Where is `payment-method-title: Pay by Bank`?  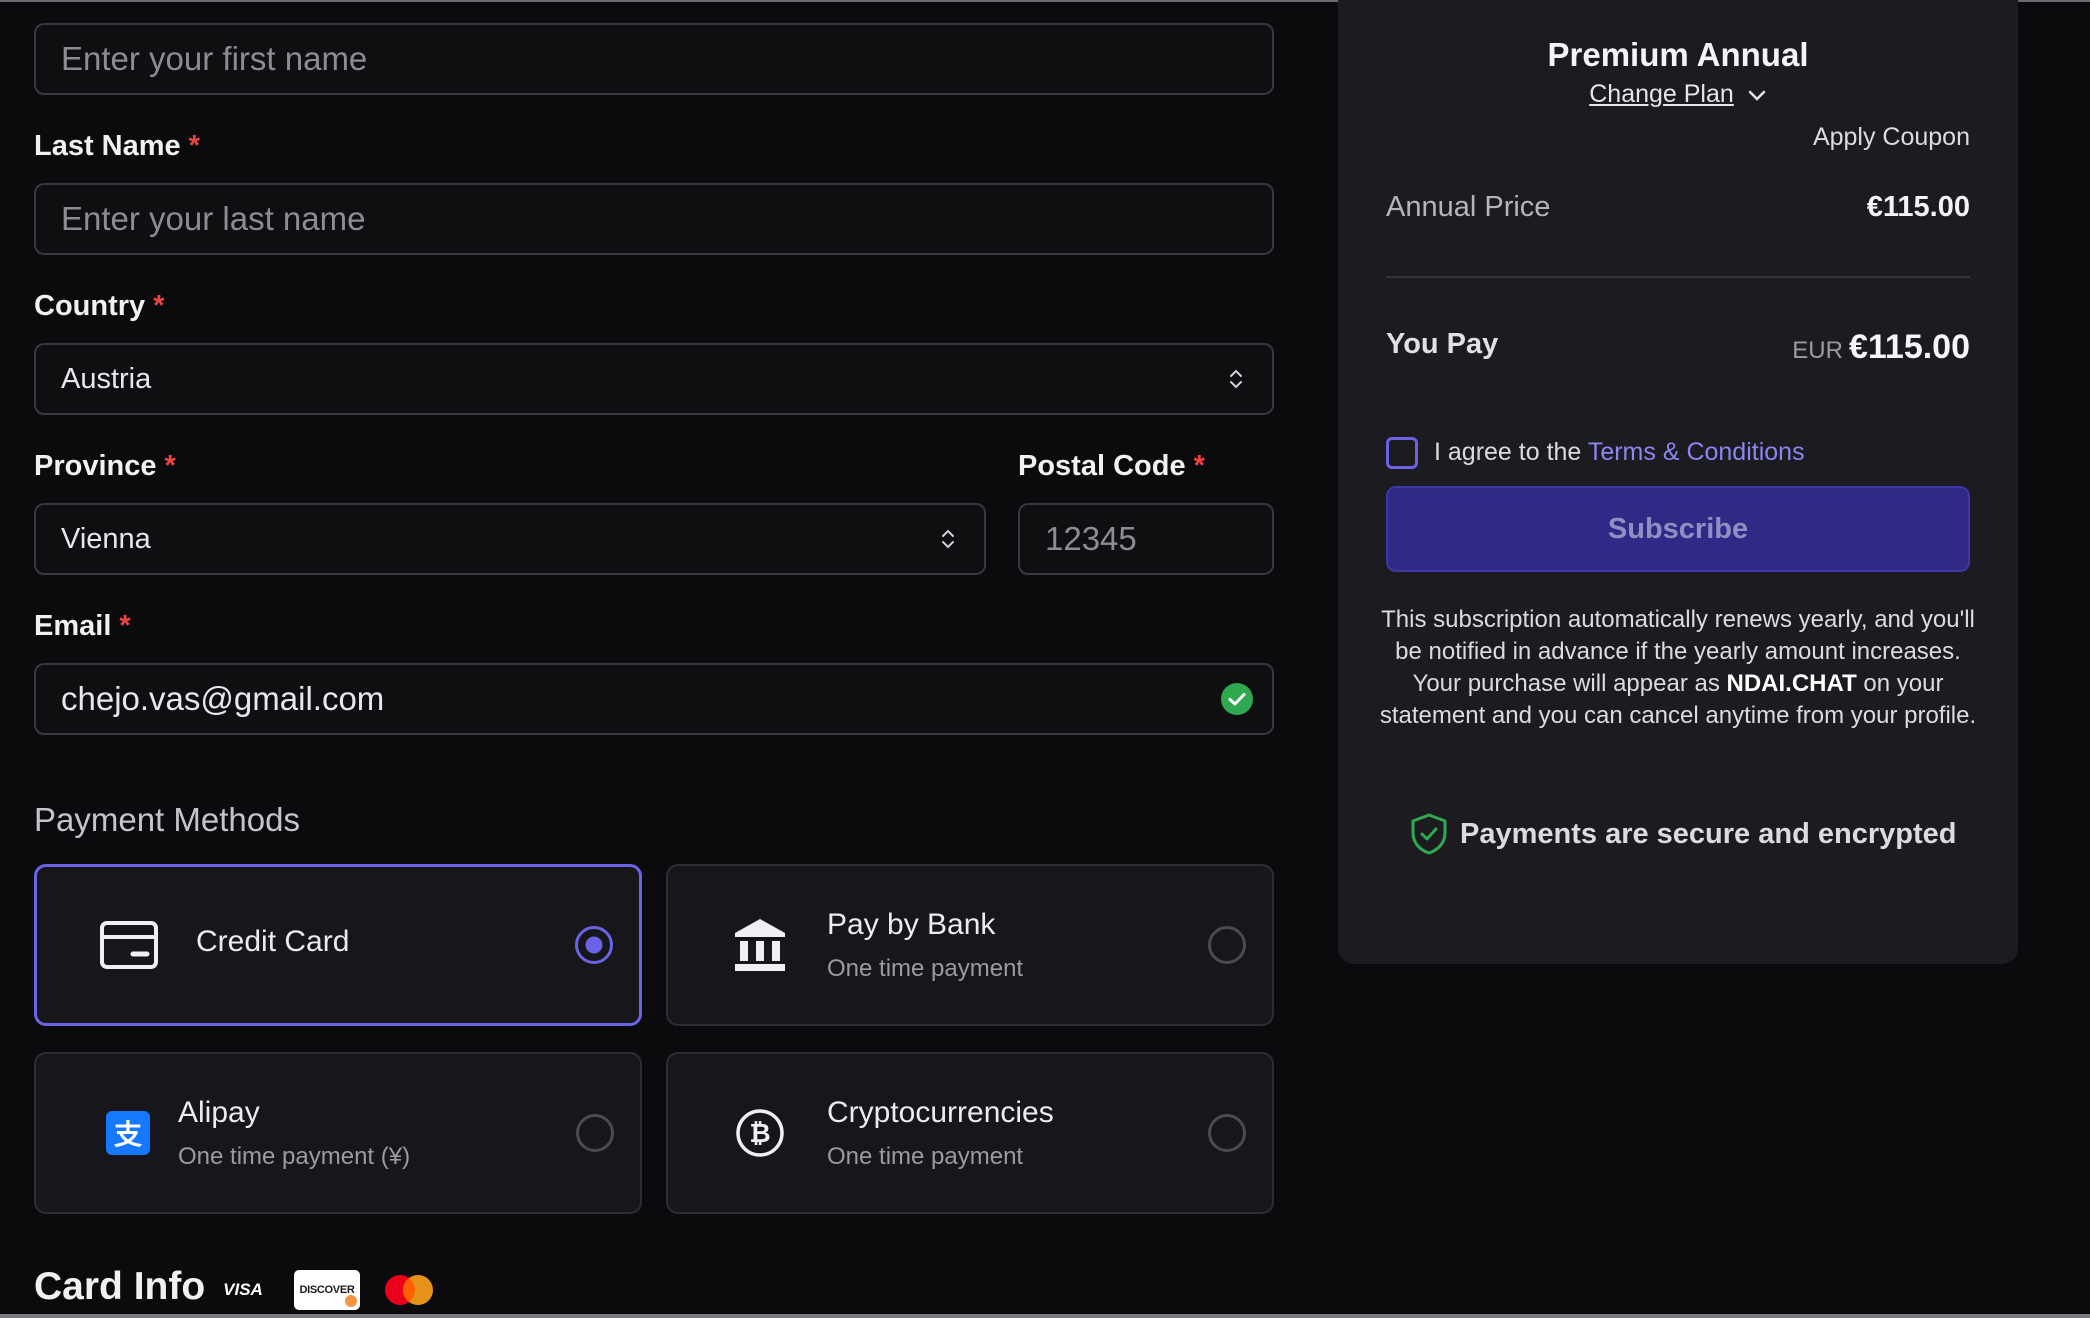
payment-method-title: Pay by Bank is located at coordinates (911, 924).